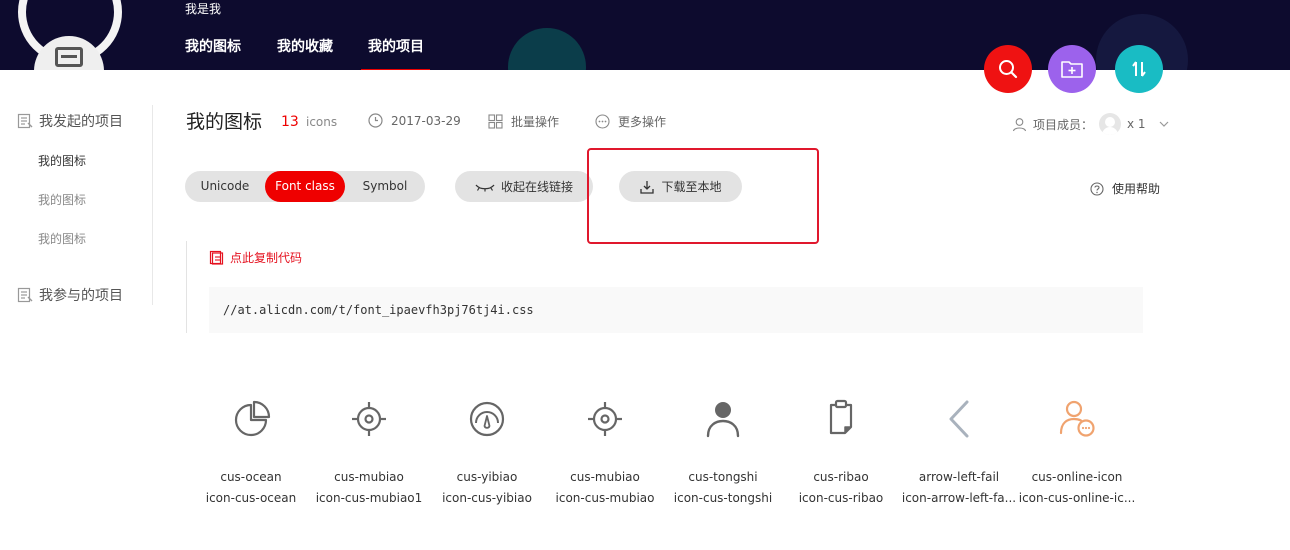 Image resolution: width=1290 pixels, height=550 pixels. What do you see at coordinates (322, 122) in the screenshot?
I see `icon-count-unit: icons` at bounding box center [322, 122].